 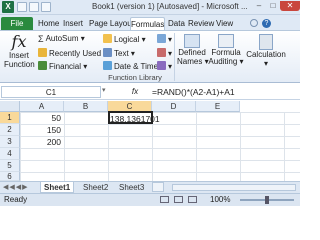 I want to click on date-time-label: Date & Time, so click(x=136, y=66).